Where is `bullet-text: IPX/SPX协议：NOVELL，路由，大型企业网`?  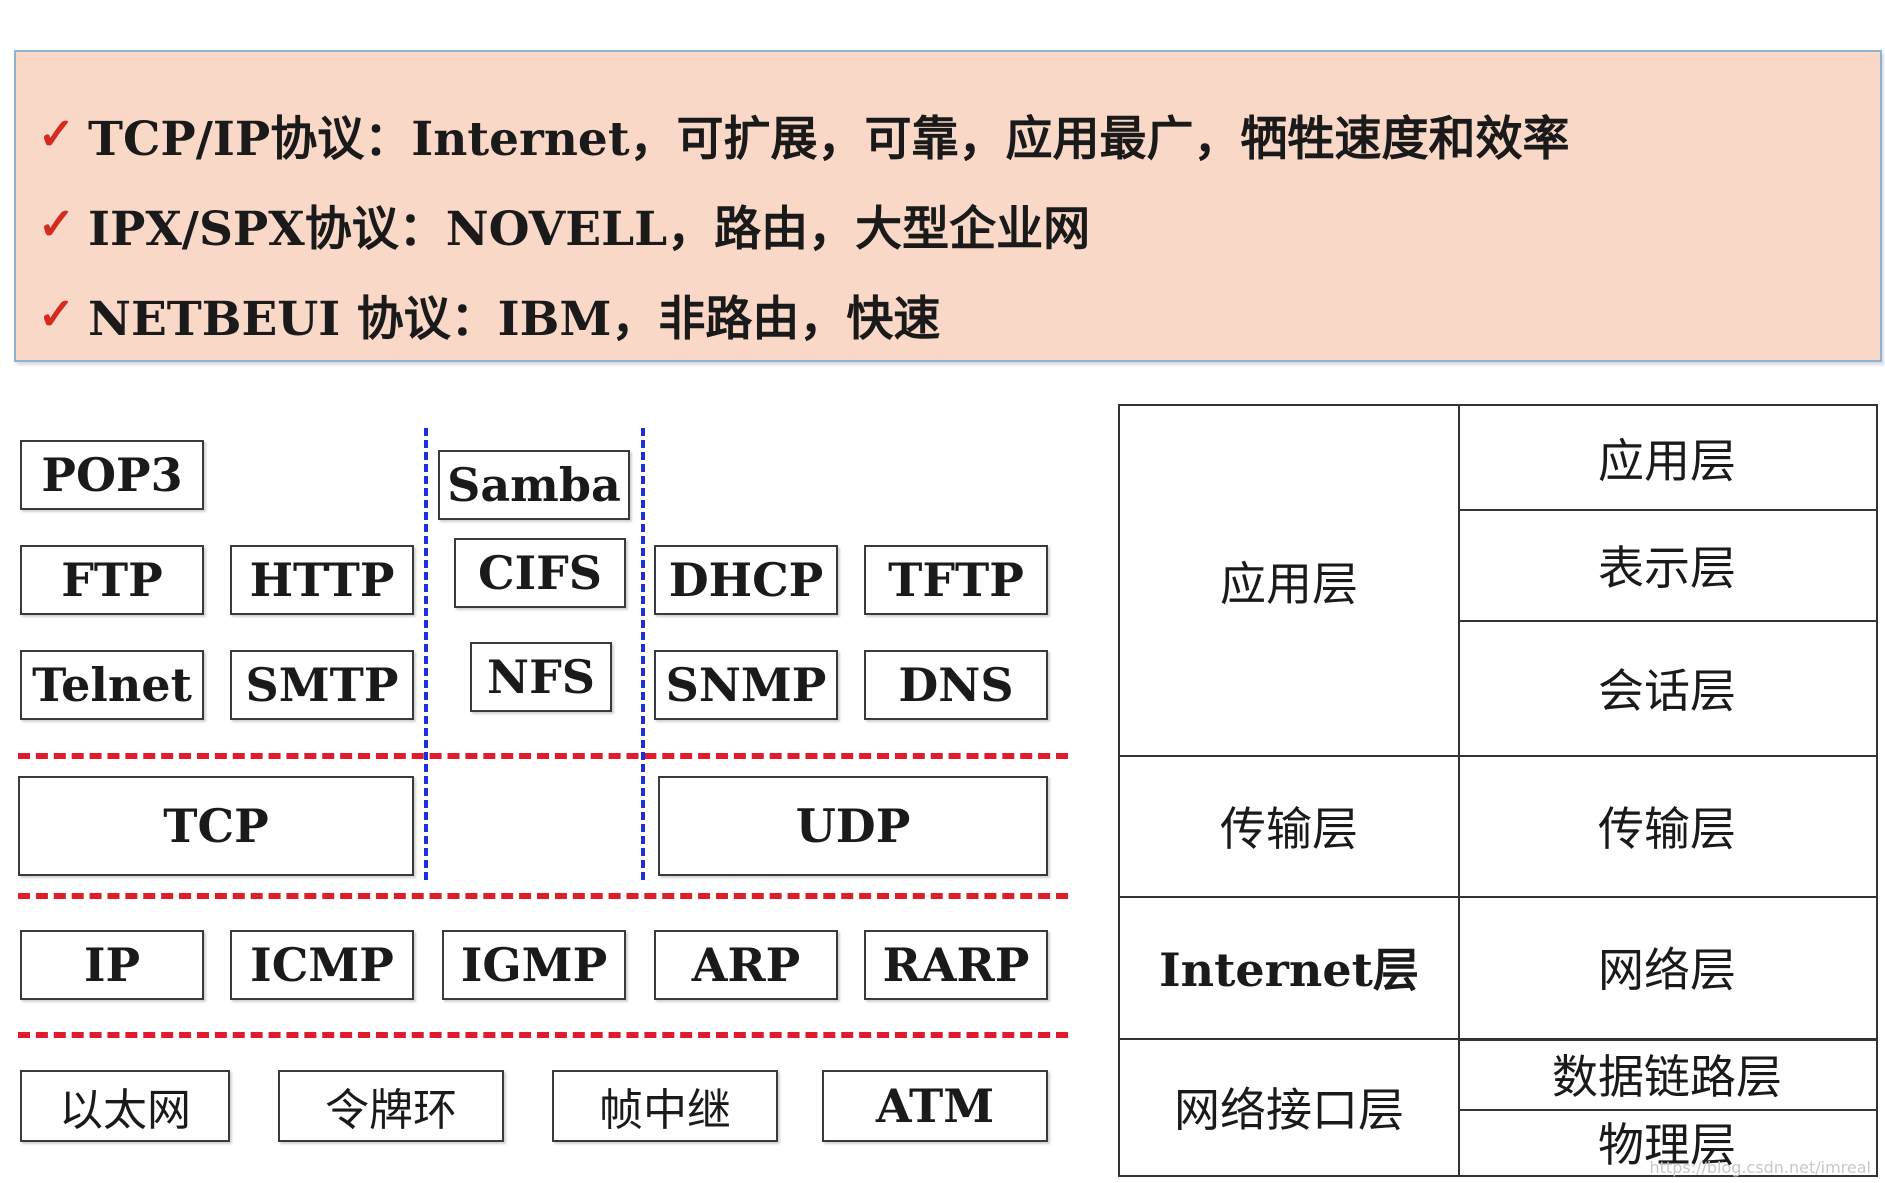 bullet-text: IPX/SPX协议：NOVELL，路由，大型企业网 is located at coordinates (589, 229).